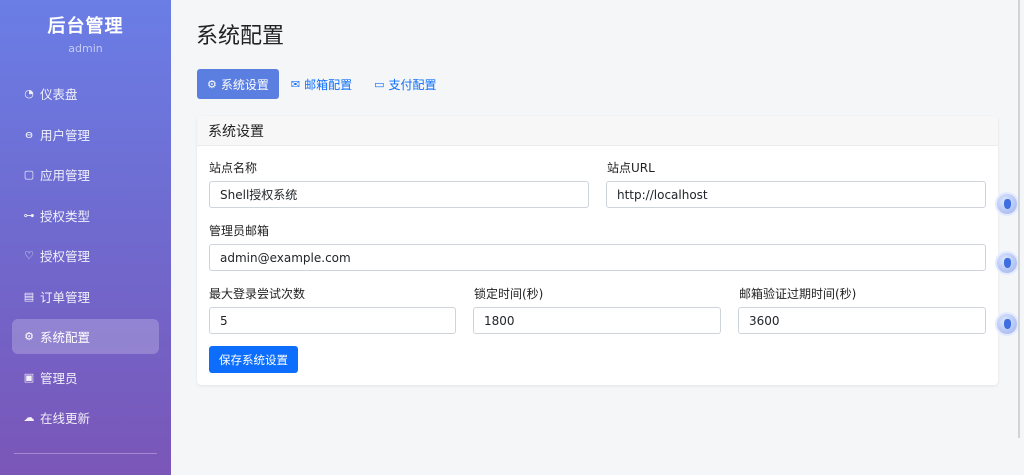  What do you see at coordinates (29, 134) in the screenshot?
I see `users-icon: ꙫ` at bounding box center [29, 134].